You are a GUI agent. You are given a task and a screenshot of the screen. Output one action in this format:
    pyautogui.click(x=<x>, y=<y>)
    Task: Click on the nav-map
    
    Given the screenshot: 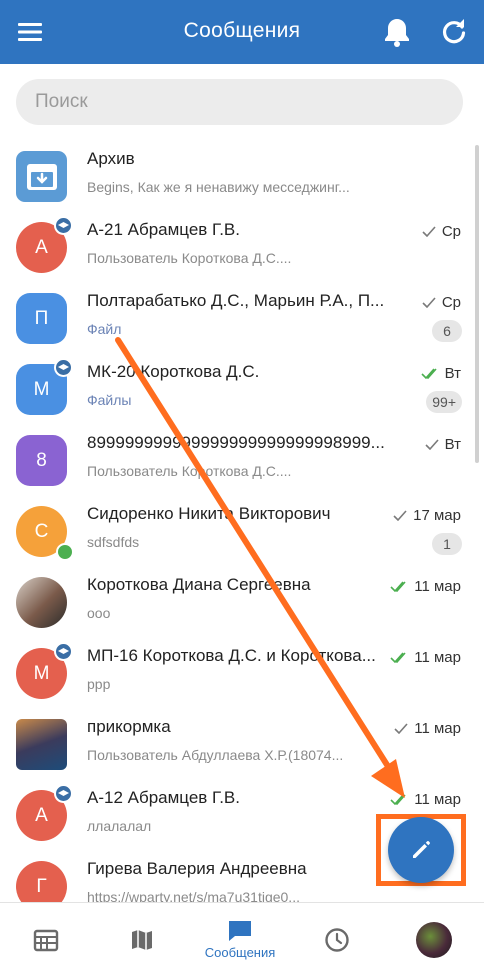 What is the action you would take?
    pyautogui.click(x=142, y=939)
    